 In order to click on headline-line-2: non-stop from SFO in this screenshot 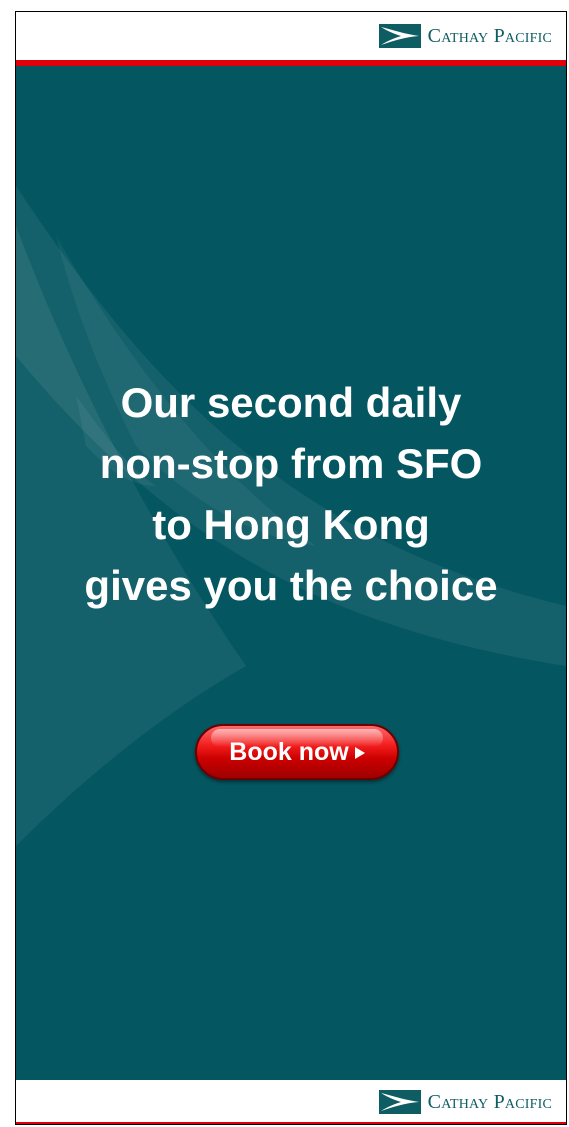, I will do `click(291, 463)`.